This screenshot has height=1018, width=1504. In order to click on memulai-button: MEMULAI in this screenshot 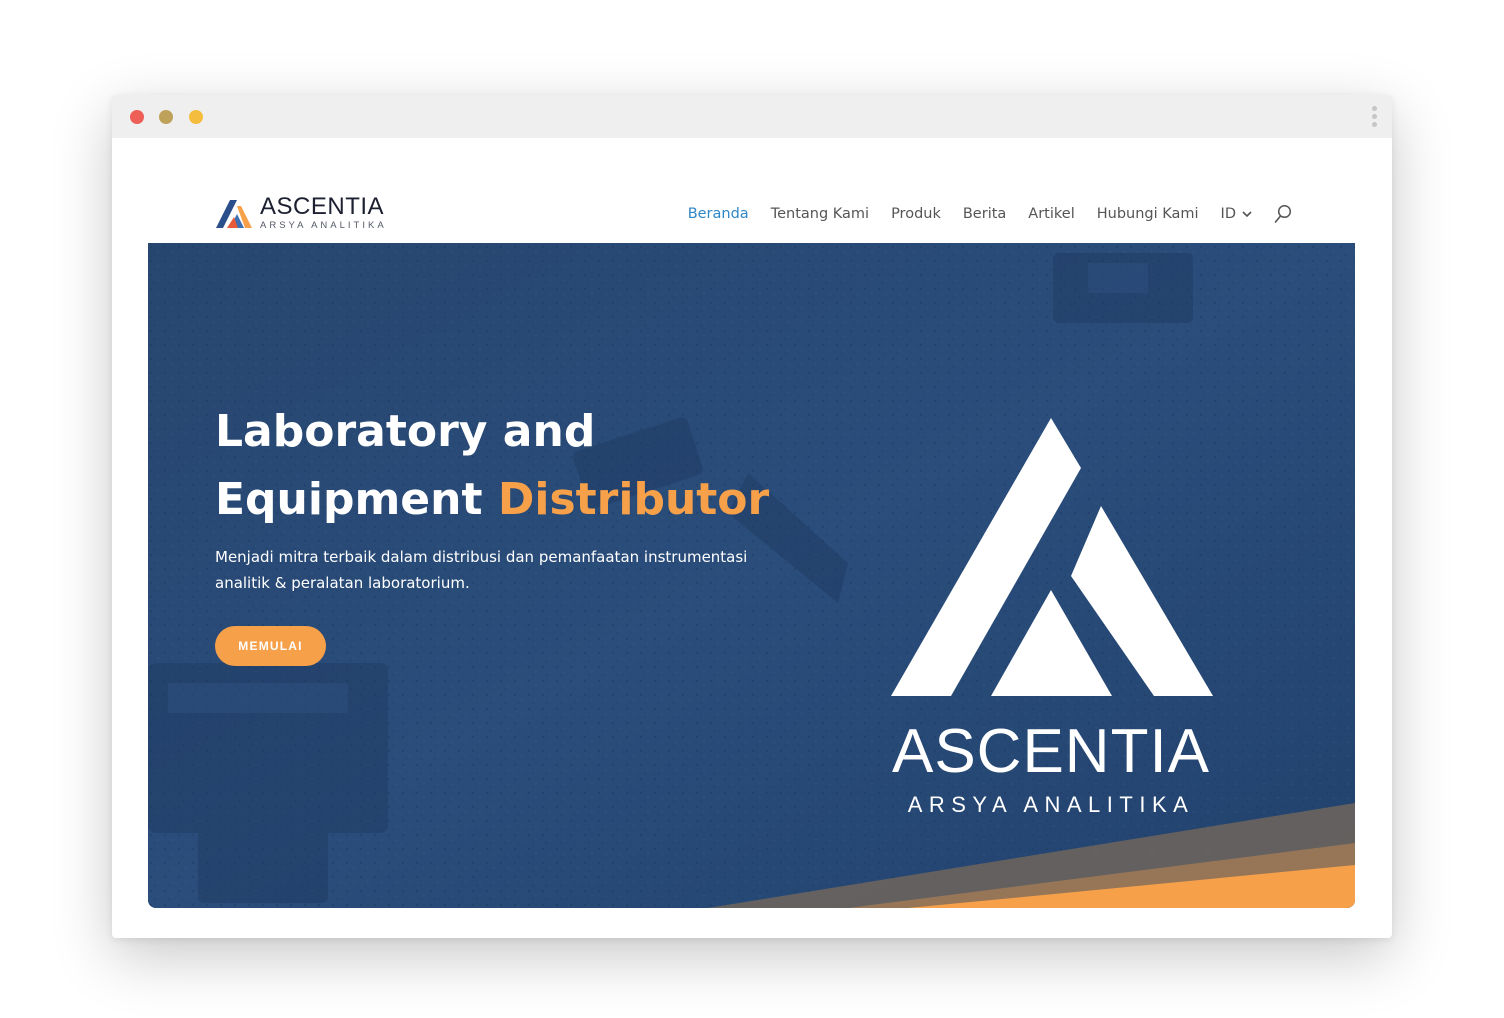, I will do `click(270, 646)`.